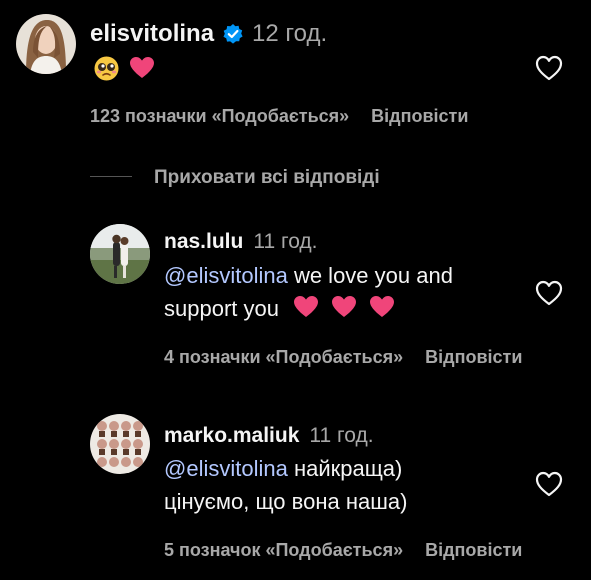 The image size is (591, 580). I want to click on reply-text-line-1: we love you and, so click(370, 275).